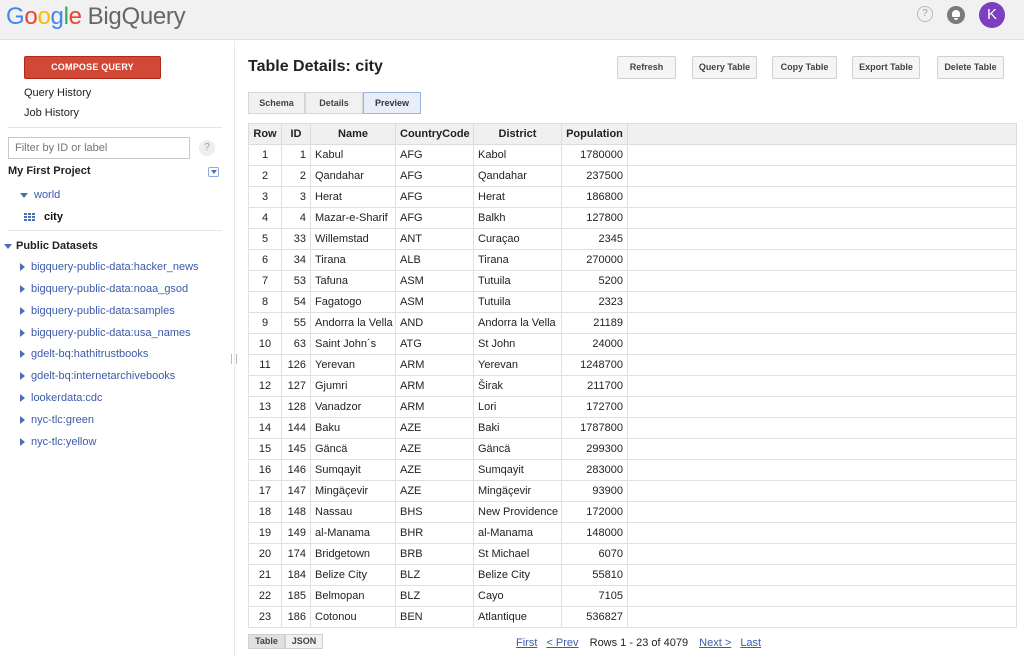 The height and width of the screenshot is (657, 1024). Describe the element at coordinates (970, 67) in the screenshot. I see `delete-table-button: Delete Table` at that location.